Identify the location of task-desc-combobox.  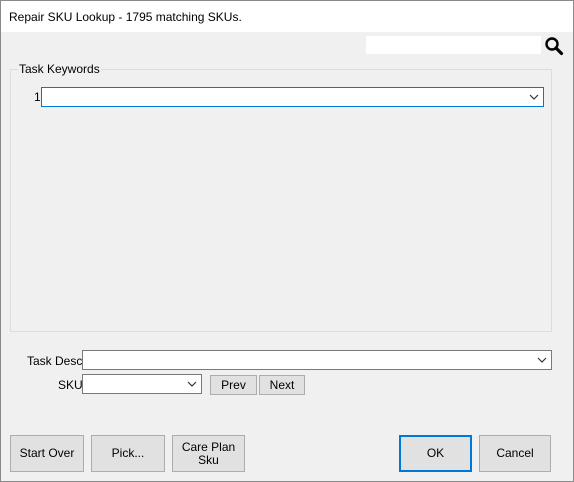
(317, 360).